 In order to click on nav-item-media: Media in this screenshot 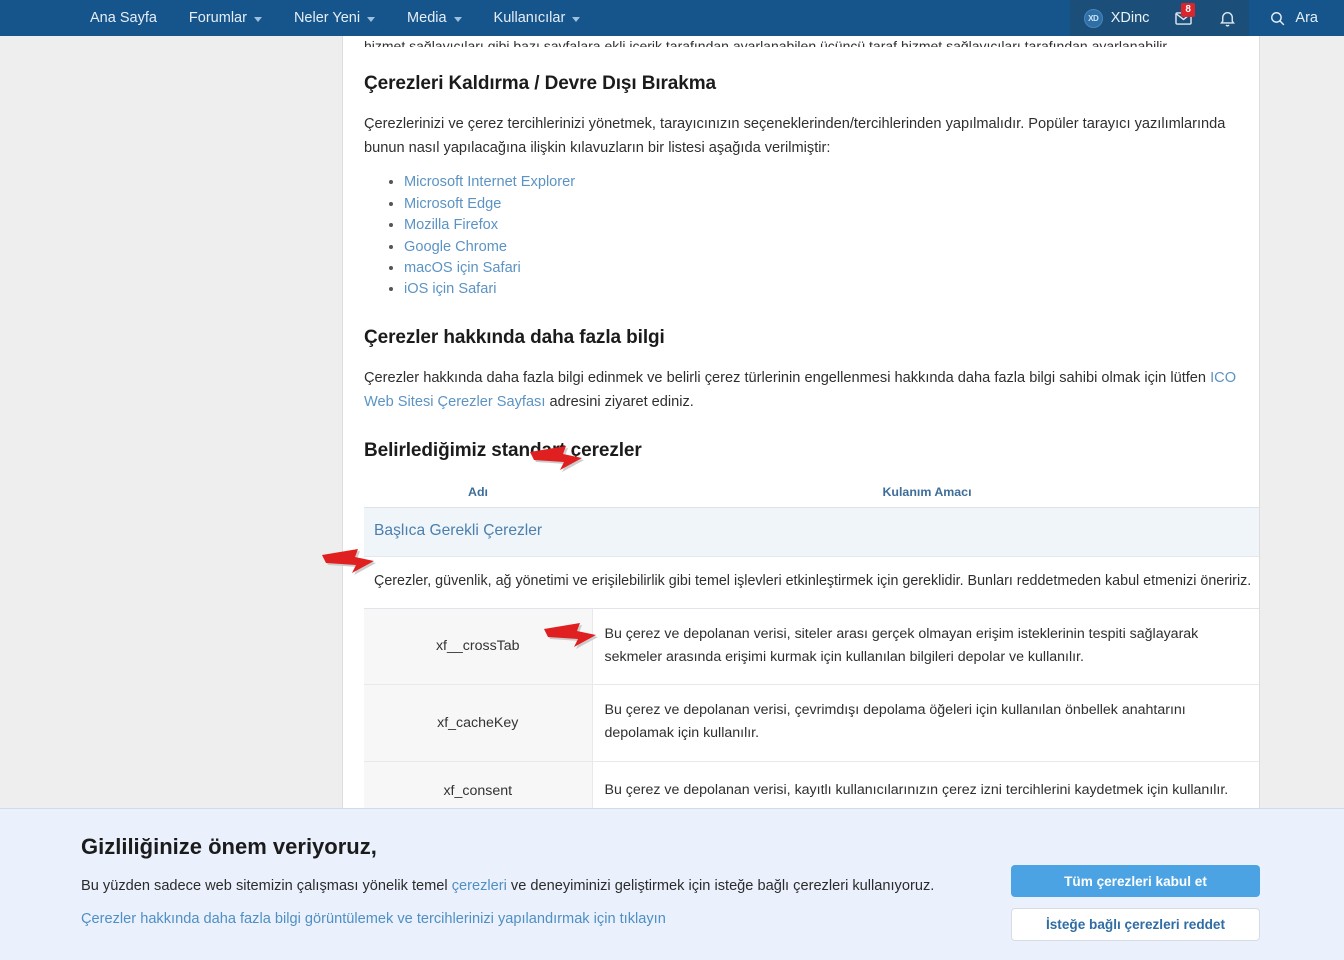, I will do `click(434, 18)`.